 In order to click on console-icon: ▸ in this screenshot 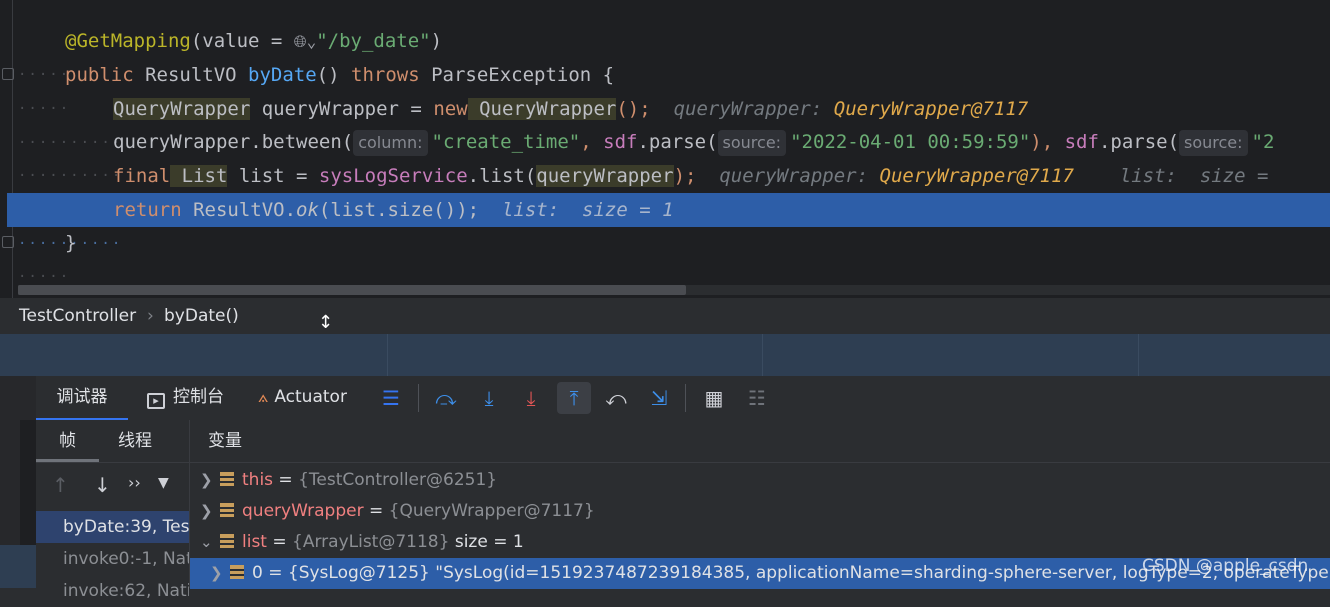, I will do `click(156, 401)`.